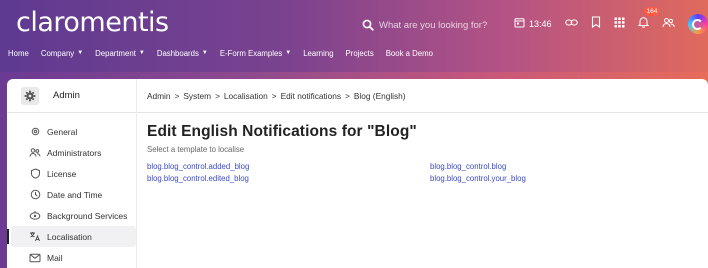  What do you see at coordinates (530, 179) in the screenshot?
I see `template-link: blog.blog_control.your_blog` at bounding box center [530, 179].